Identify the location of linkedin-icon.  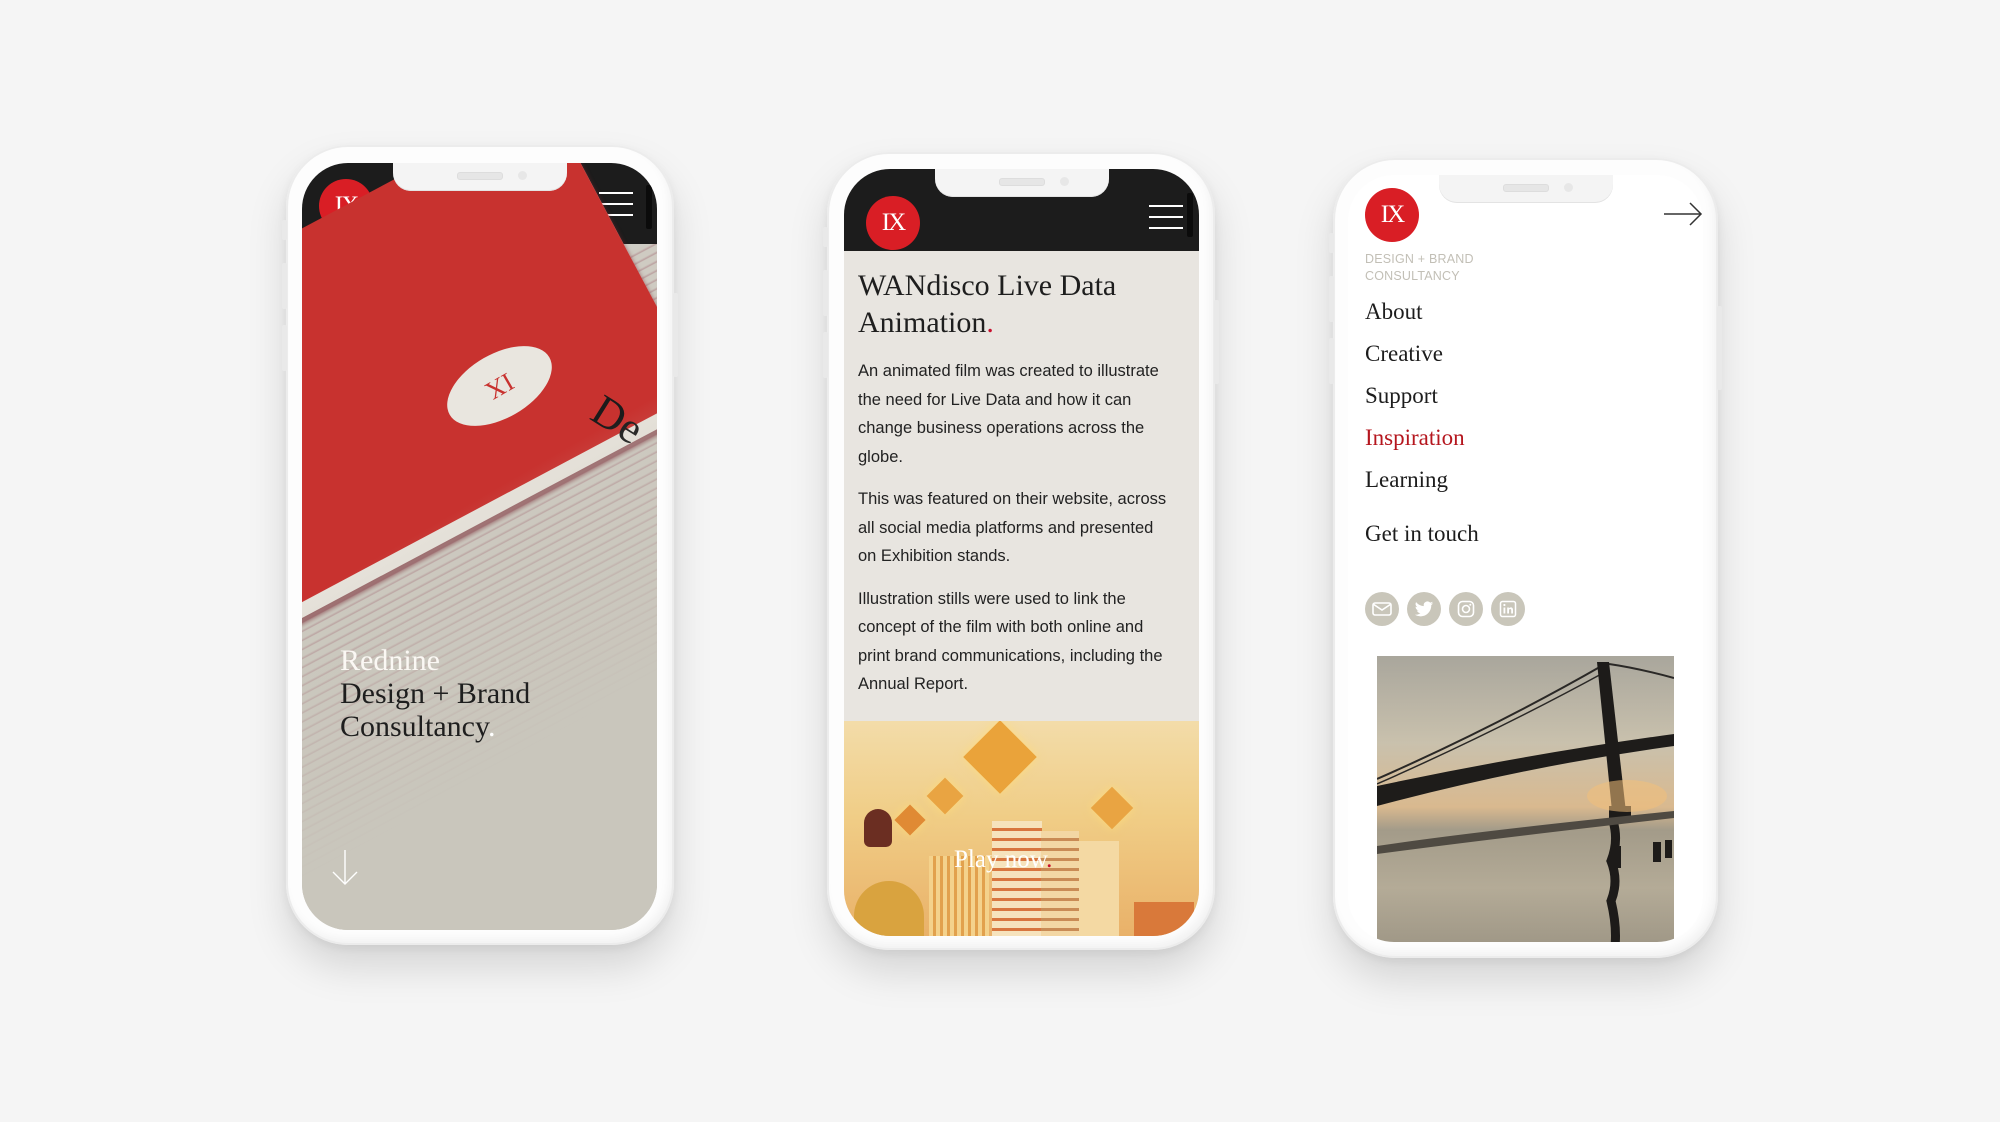
(1508, 609).